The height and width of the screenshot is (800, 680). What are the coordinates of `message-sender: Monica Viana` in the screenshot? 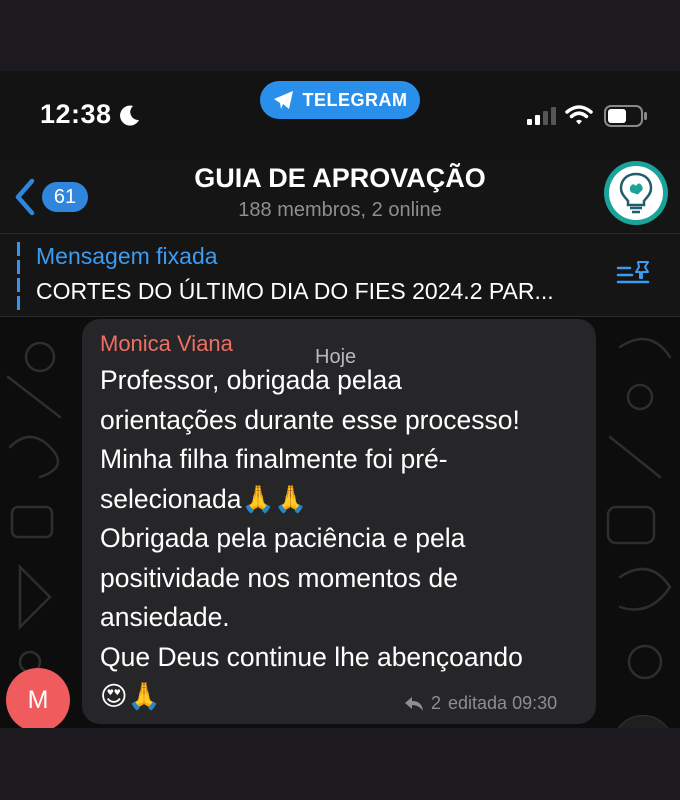 It's located at (166, 344).